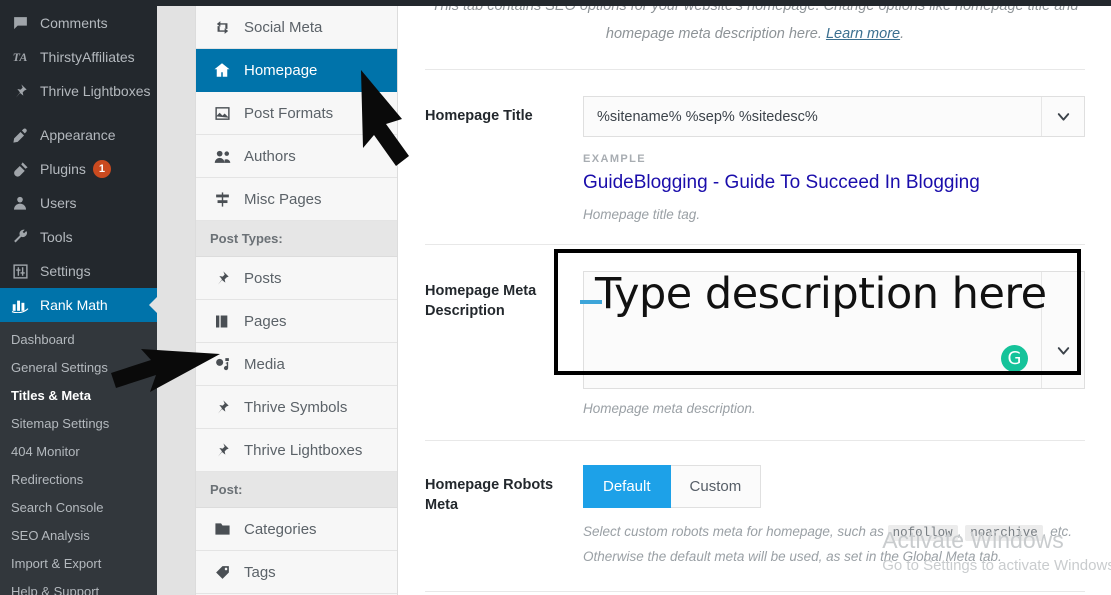  I want to click on nav-item-media: Media, so click(296, 364).